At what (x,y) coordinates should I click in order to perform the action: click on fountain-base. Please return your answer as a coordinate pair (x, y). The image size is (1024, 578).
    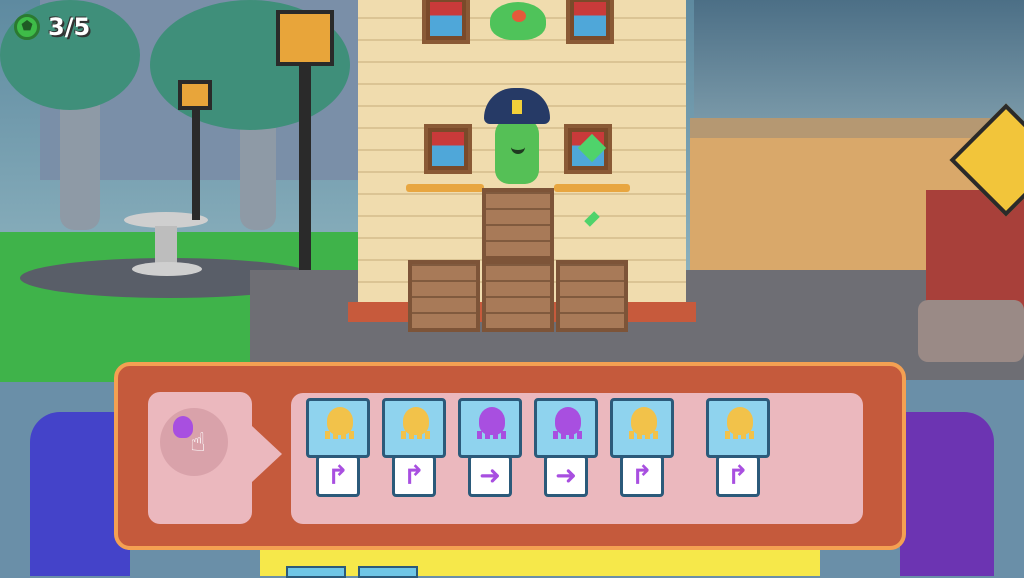
    Looking at the image, I should click on (167, 269).